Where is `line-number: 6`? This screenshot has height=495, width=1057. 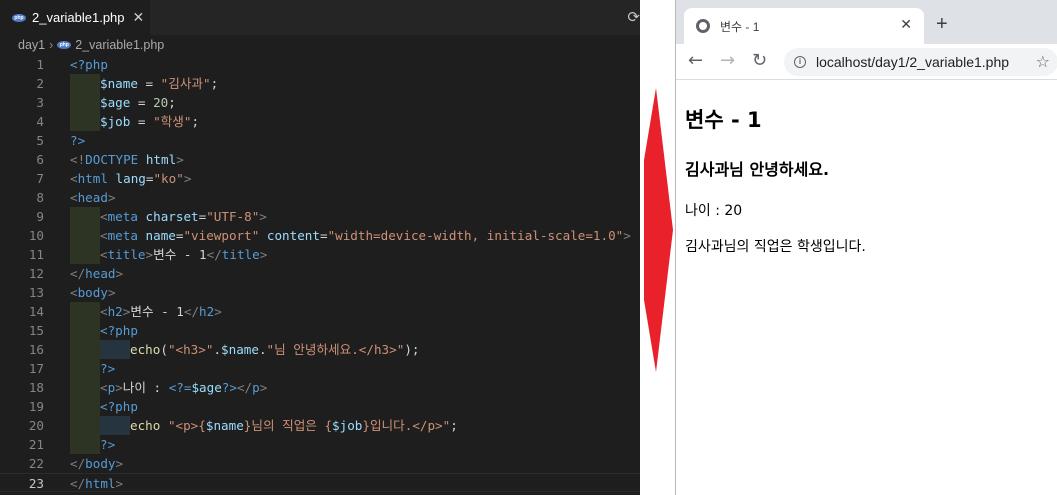
line-number: 6 is located at coordinates (40, 159).